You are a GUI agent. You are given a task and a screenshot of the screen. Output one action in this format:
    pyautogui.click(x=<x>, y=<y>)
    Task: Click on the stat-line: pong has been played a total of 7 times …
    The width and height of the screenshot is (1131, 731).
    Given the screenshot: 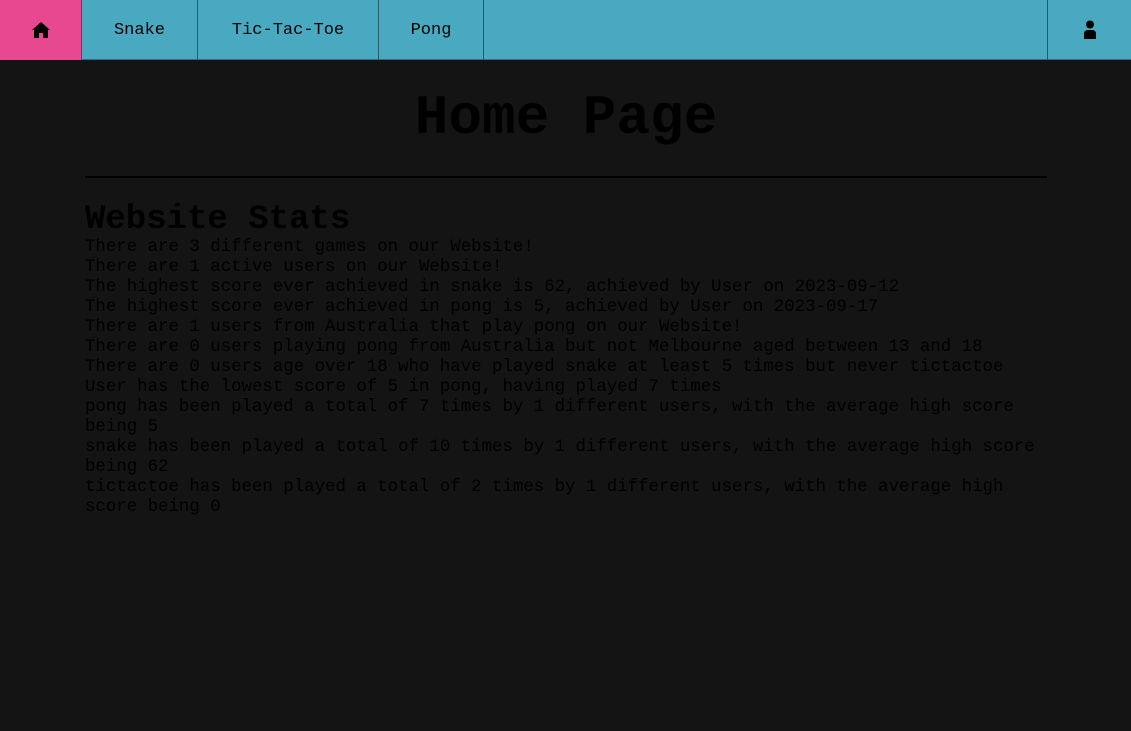 What is the action you would take?
    pyautogui.click(x=549, y=417)
    